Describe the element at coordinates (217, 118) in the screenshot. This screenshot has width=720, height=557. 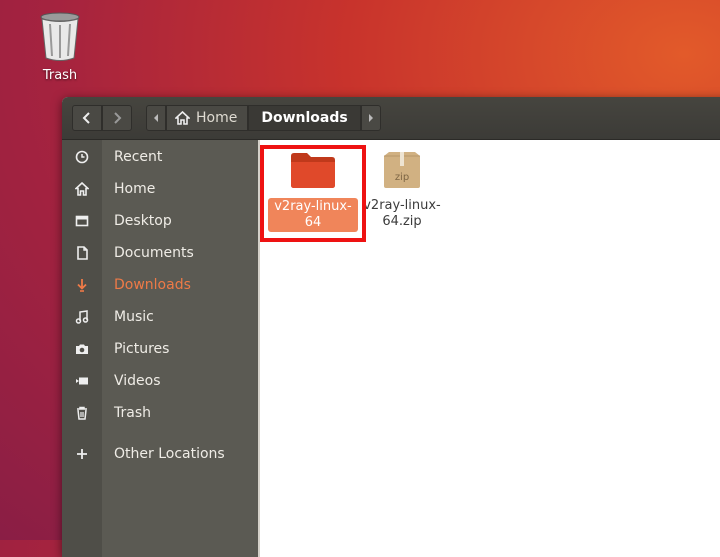
I see `path-home-label: Home` at that location.